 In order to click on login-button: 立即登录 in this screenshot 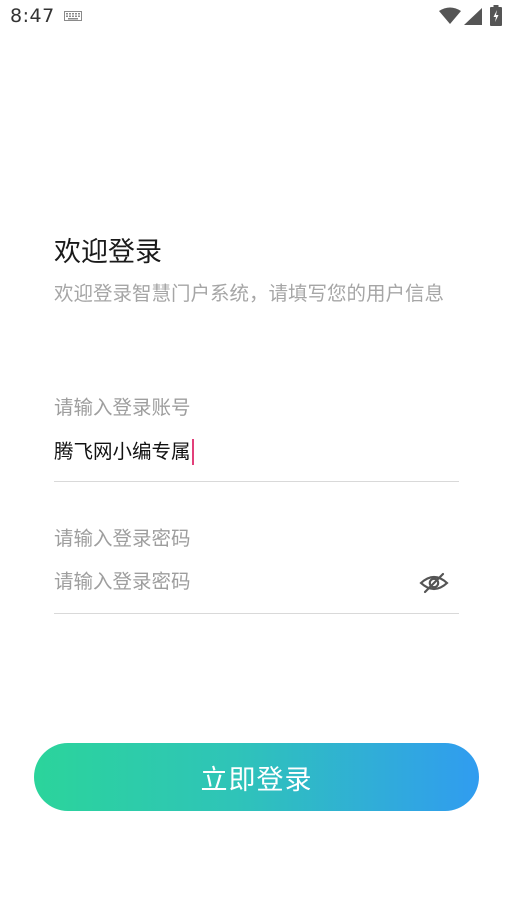, I will do `click(256, 777)`.